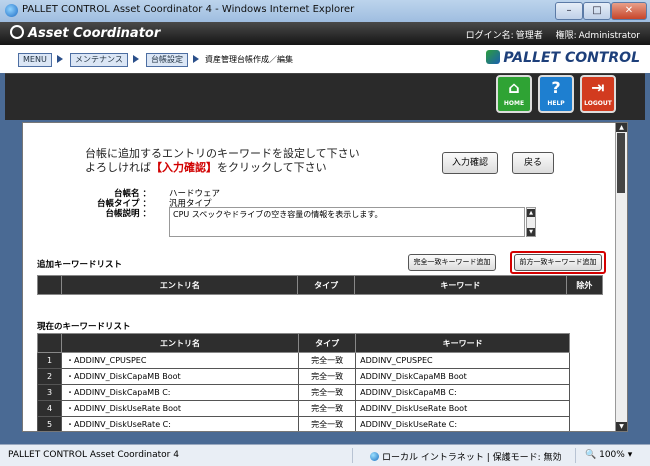 The width and height of the screenshot is (650, 466). What do you see at coordinates (531, 222) in the screenshot?
I see `description-scrollbar: ▲ ▼` at bounding box center [531, 222].